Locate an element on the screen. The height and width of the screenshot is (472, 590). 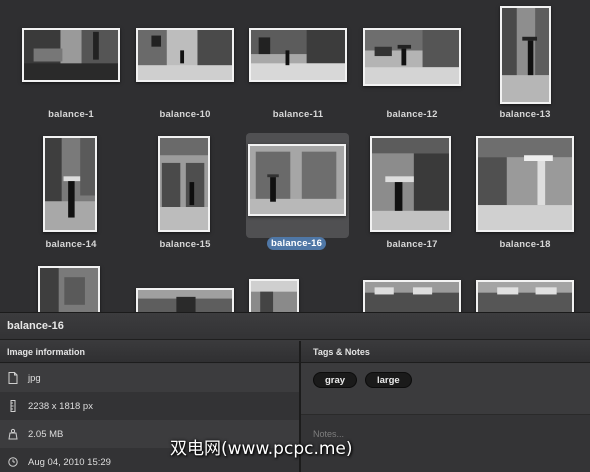
info-format: jpg is located at coordinates (34, 378).